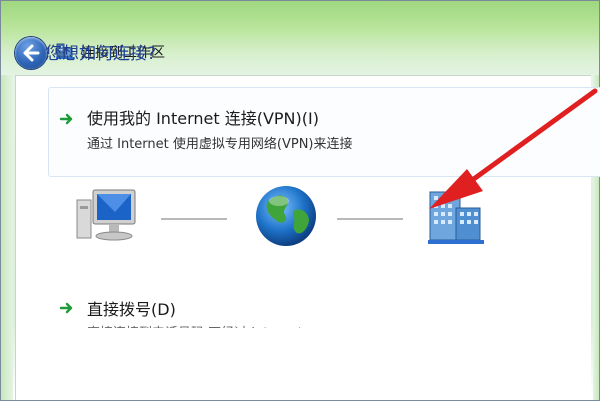 The height and width of the screenshot is (402, 600). I want to click on page-heading: 您想如何连接?, so click(101, 54).